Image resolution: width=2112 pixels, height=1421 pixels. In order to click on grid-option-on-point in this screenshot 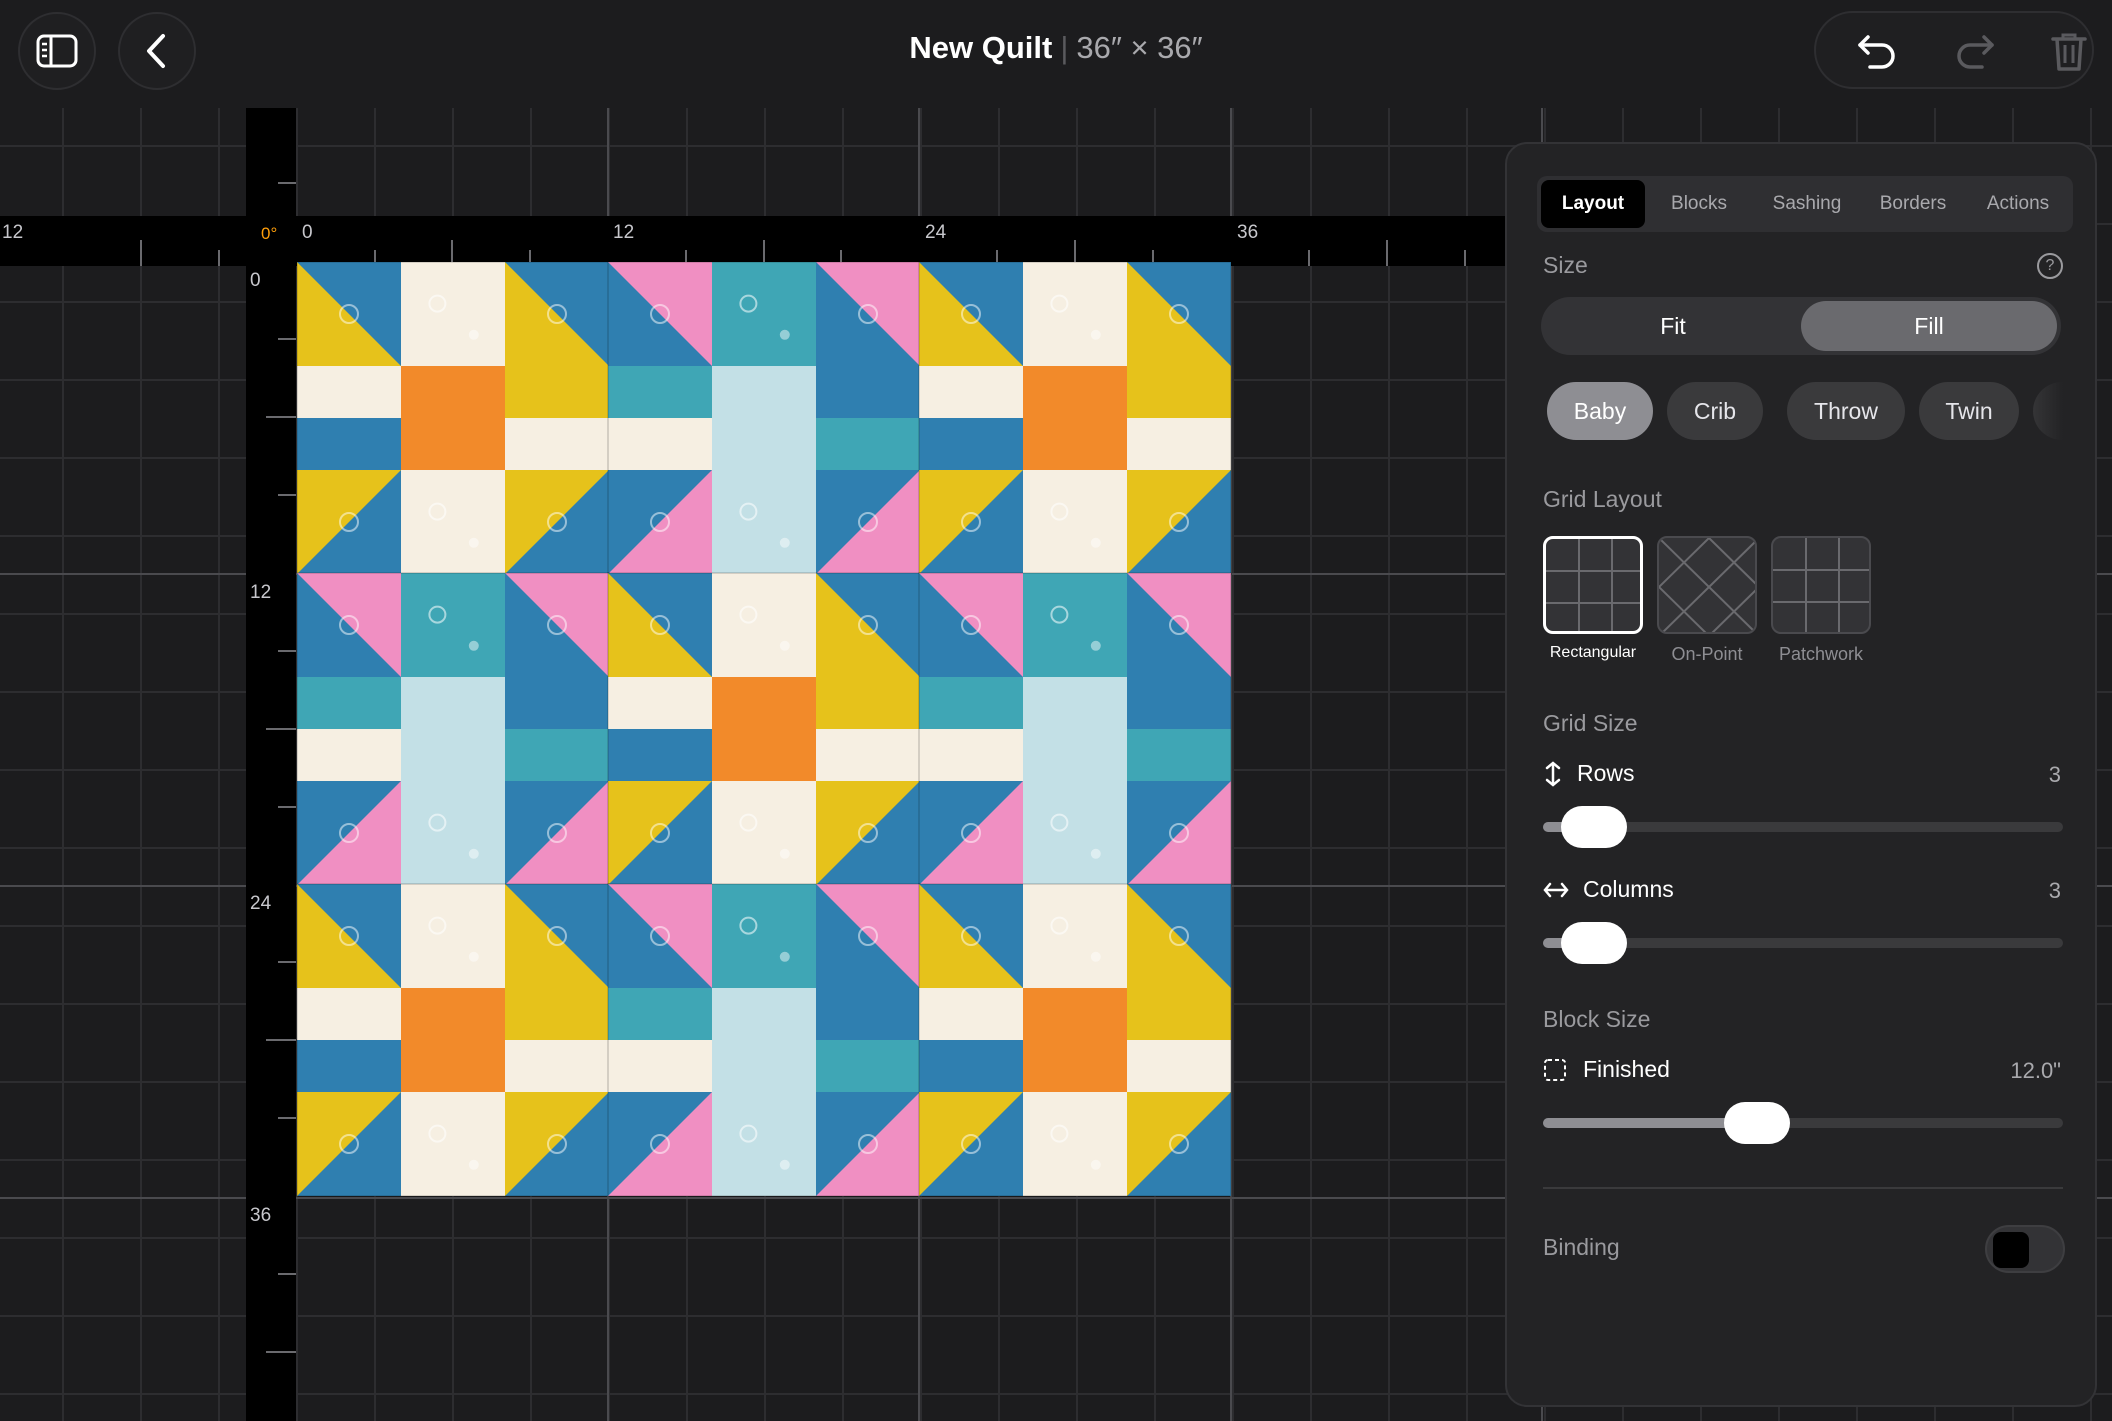, I will do `click(1707, 585)`.